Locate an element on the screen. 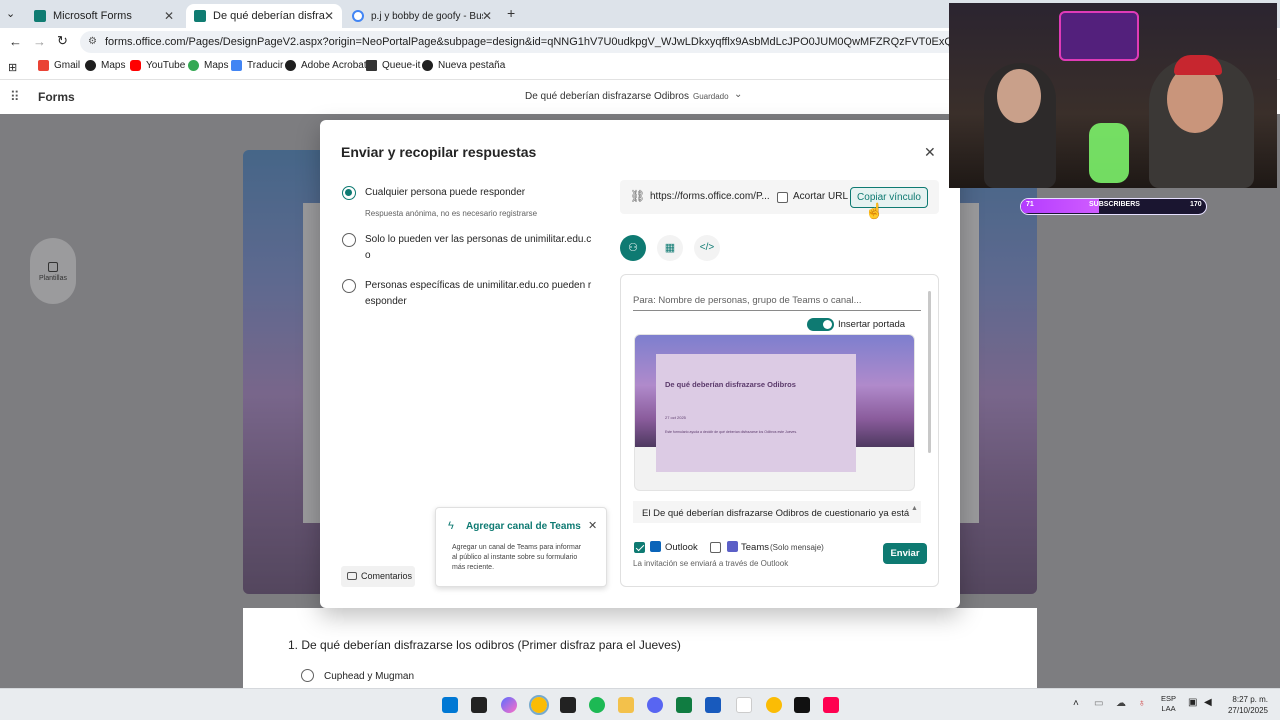 This screenshot has height=720, width=1280. discord-icon is located at coordinates (655, 705).